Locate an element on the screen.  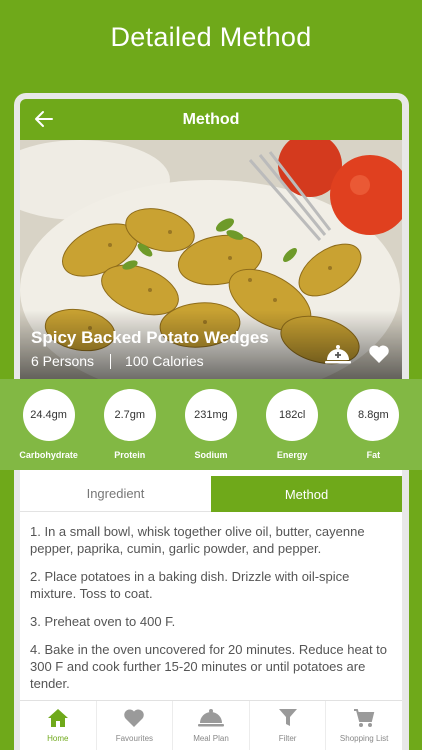
nutrition-value: 231mg is located at coordinates (210, 415).